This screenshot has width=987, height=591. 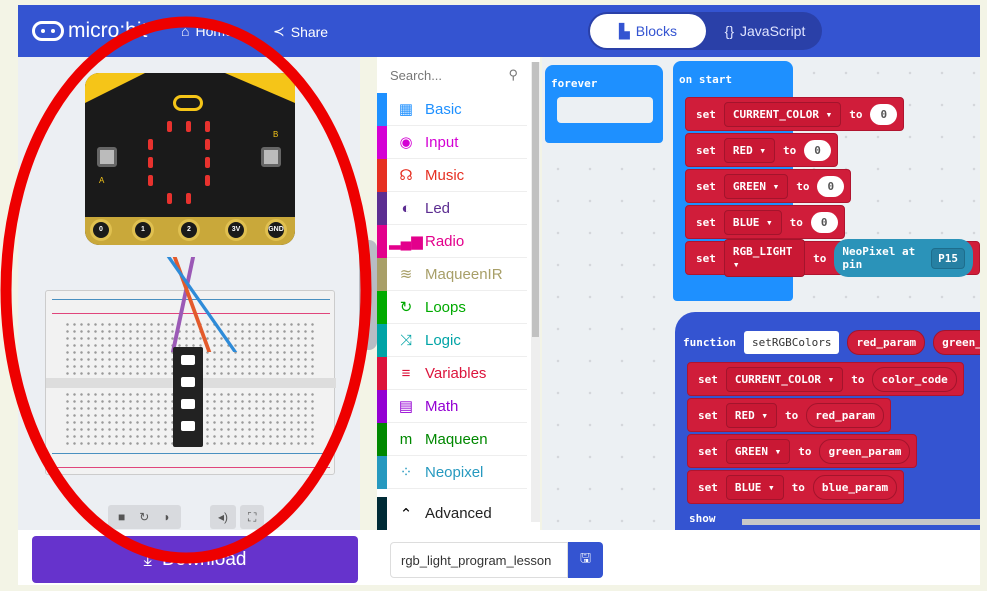 I want to click on slow-motion-icon: ◗, so click(x=166, y=517).